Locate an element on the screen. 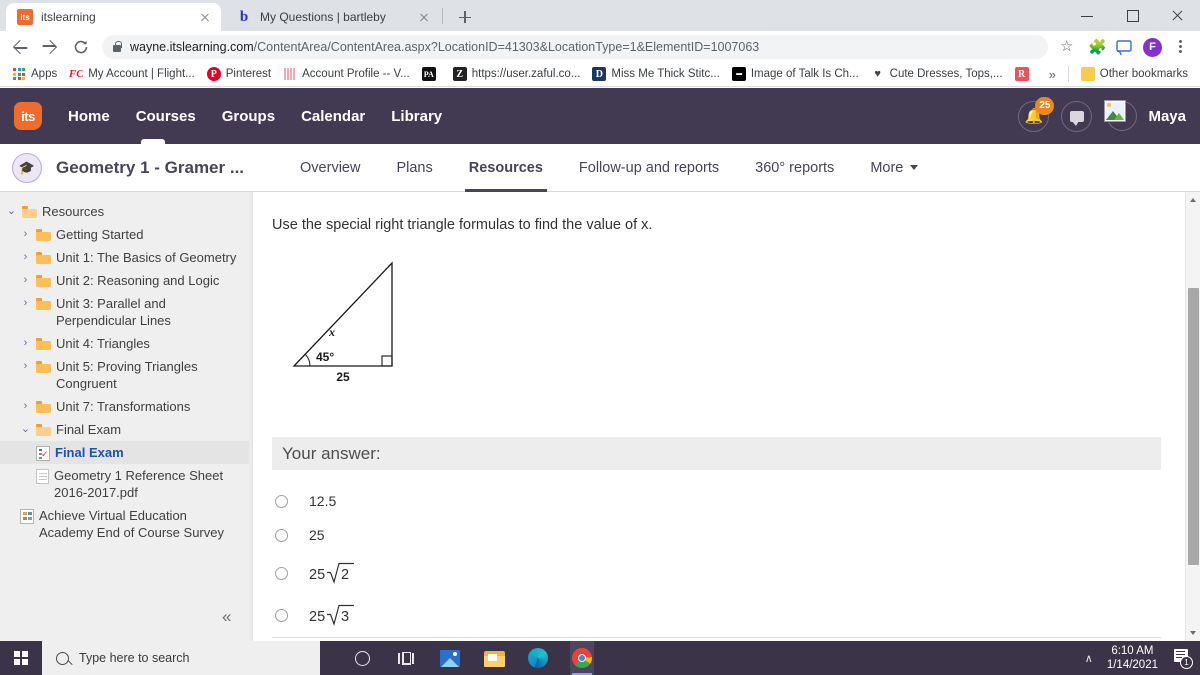  tab-resources: Resources is located at coordinates (506, 168).